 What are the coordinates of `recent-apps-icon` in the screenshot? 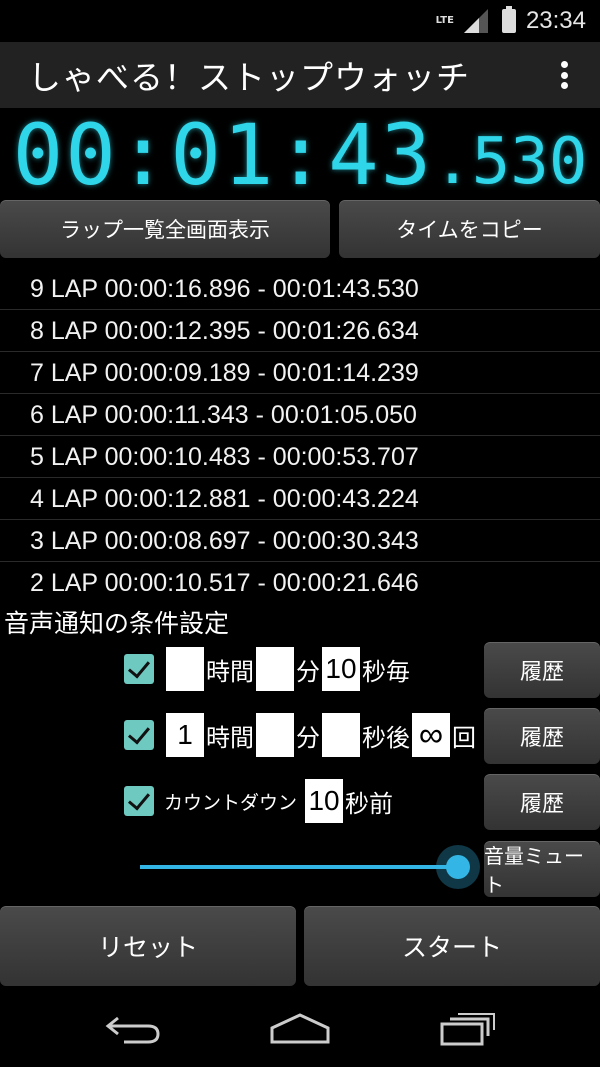 It's located at (468, 1029).